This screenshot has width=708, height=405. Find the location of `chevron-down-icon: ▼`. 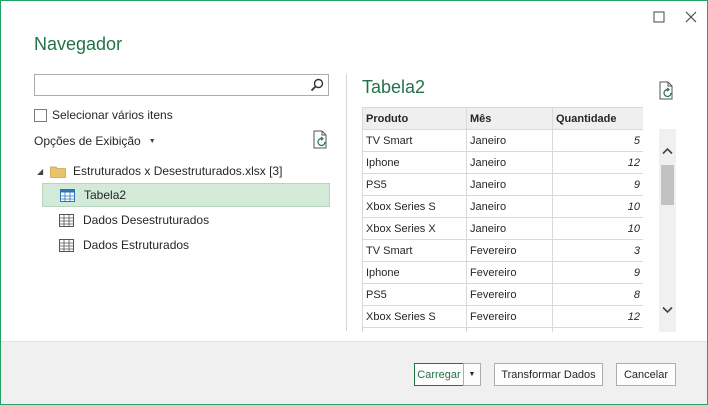

chevron-down-icon: ▼ is located at coordinates (472, 374).